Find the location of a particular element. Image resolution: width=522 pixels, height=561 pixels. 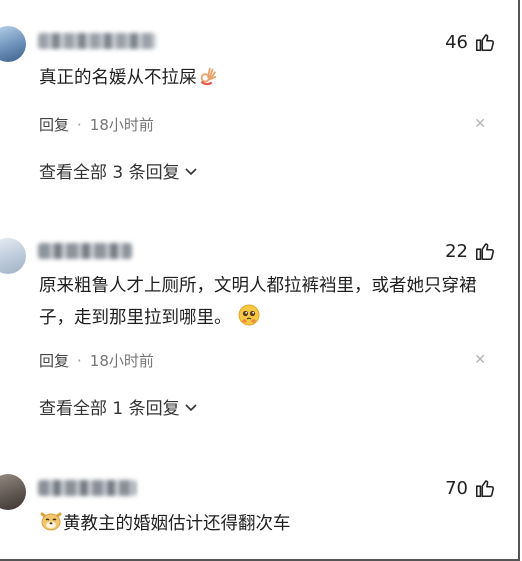

like-count: 70 is located at coordinates (456, 488).